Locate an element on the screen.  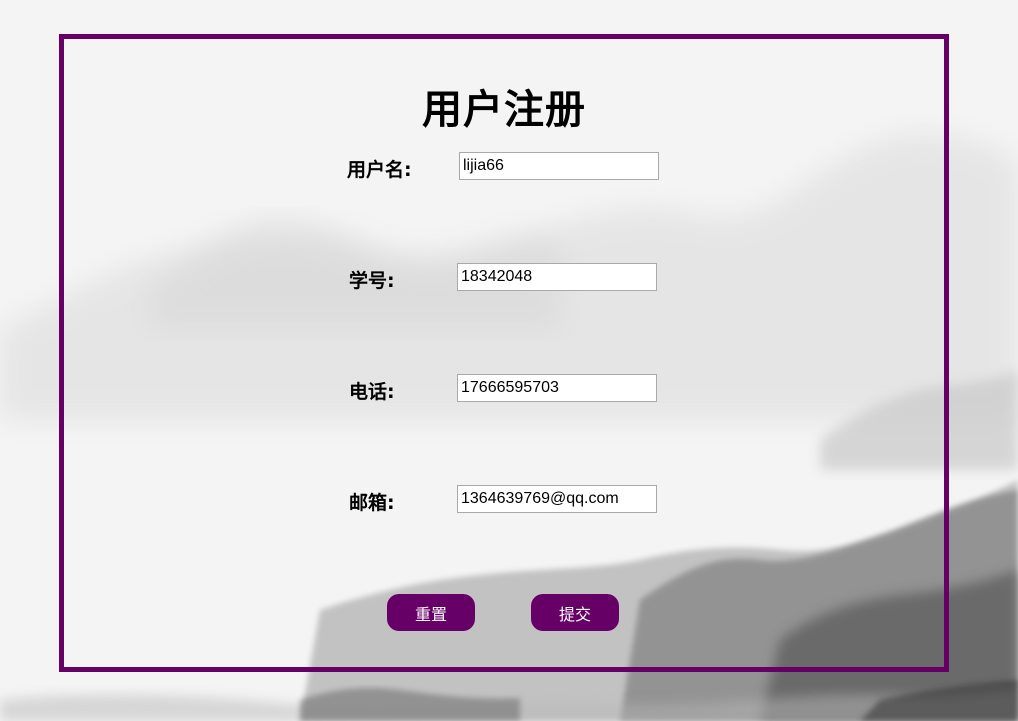
submit-button: 提交 is located at coordinates (575, 612).